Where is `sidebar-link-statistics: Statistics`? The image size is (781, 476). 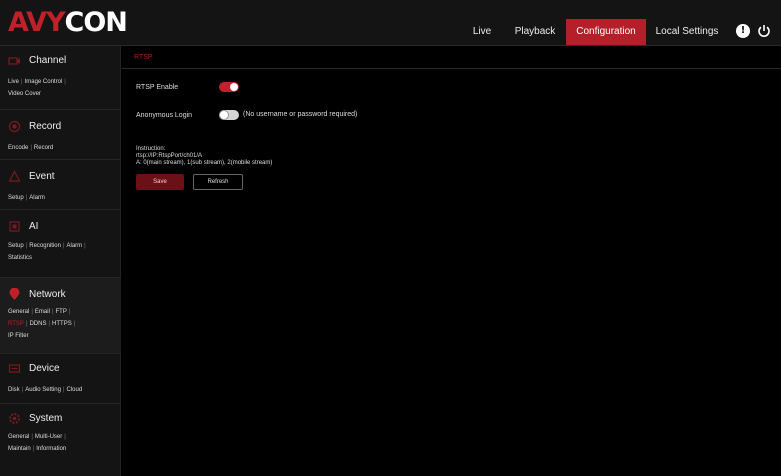 sidebar-link-statistics: Statistics is located at coordinates (20, 258).